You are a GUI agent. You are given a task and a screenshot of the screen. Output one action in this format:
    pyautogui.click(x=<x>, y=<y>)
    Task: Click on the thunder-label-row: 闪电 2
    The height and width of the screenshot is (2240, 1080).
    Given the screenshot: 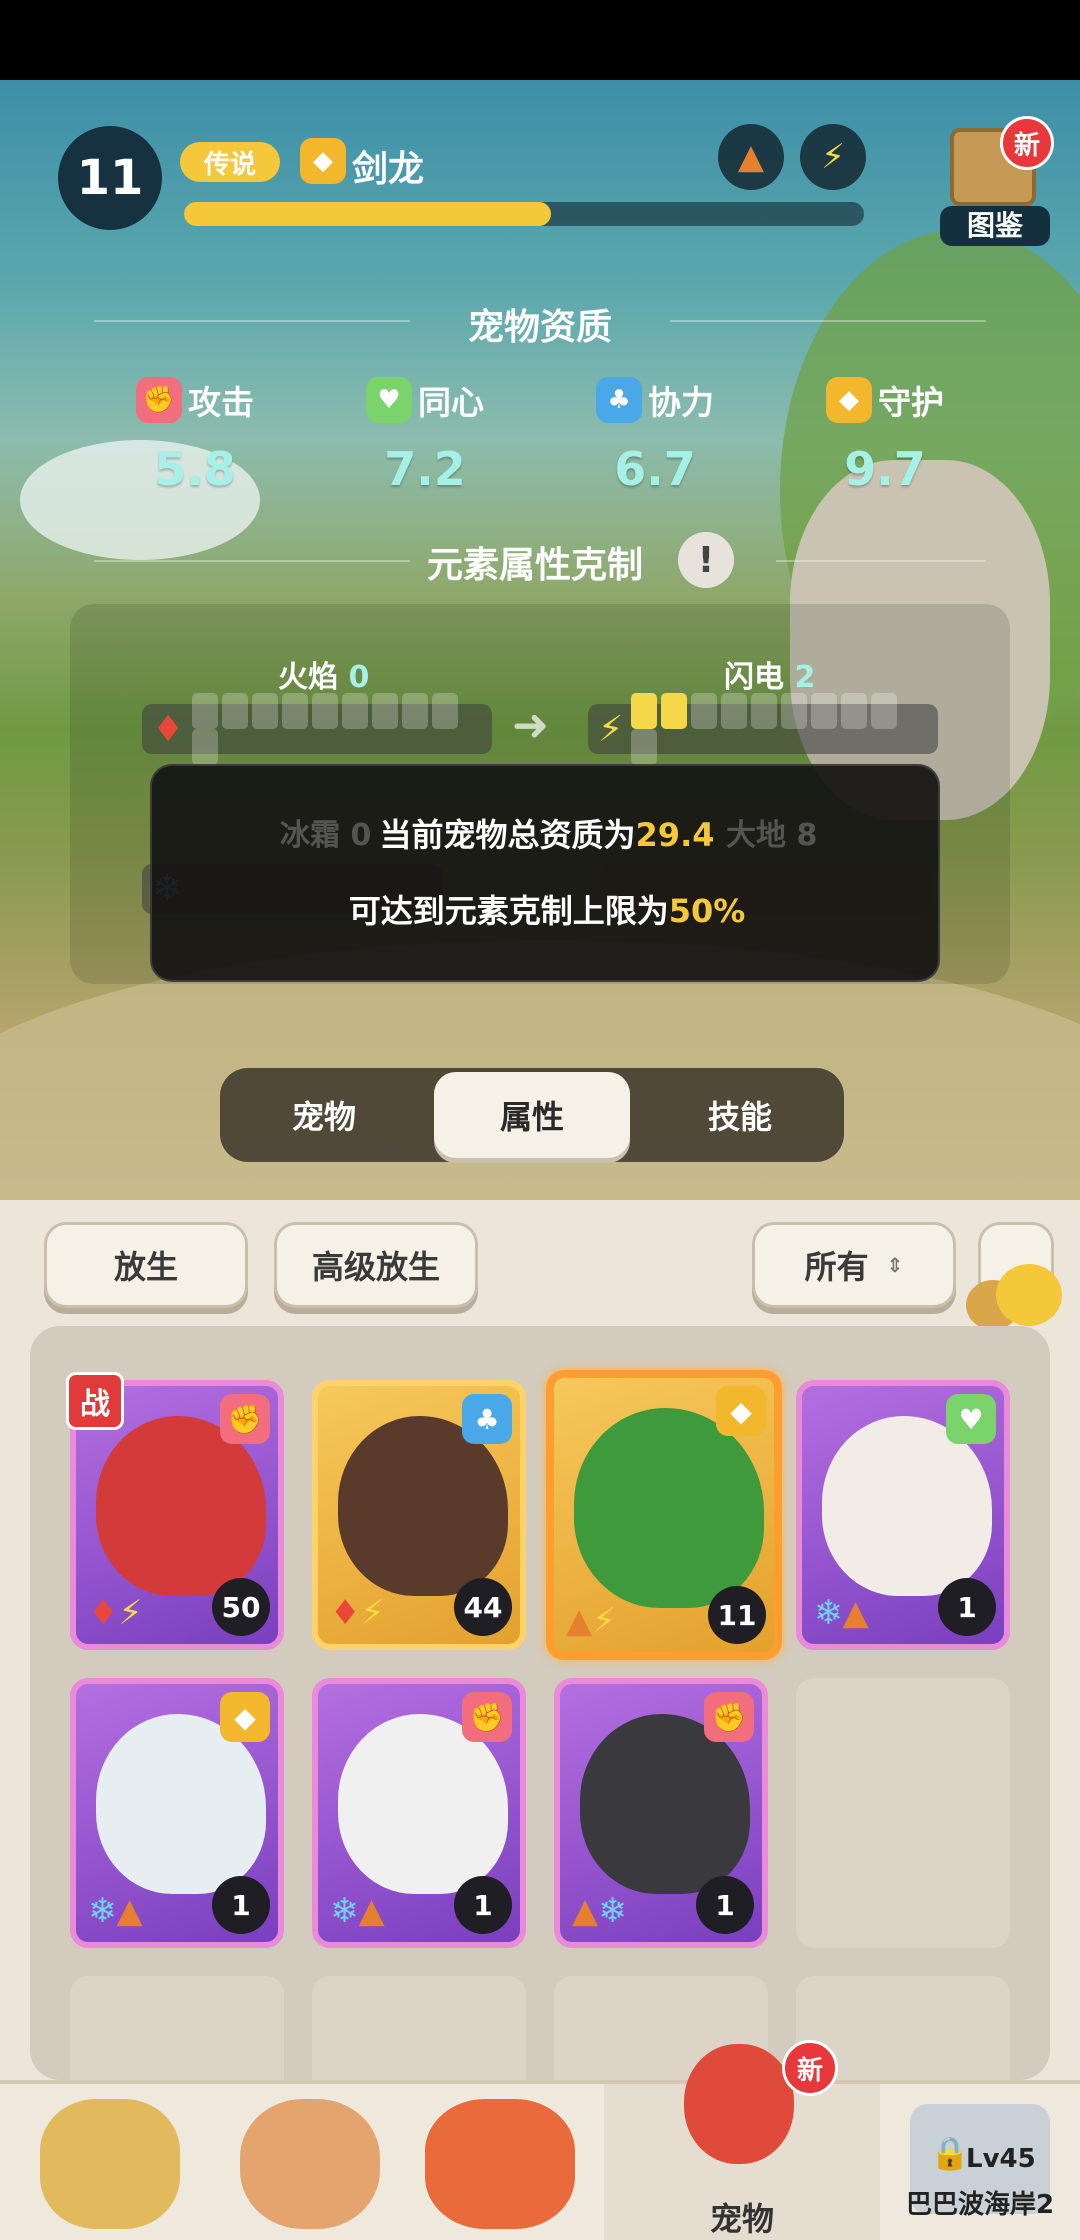 What is the action you would take?
    pyautogui.click(x=769, y=674)
    